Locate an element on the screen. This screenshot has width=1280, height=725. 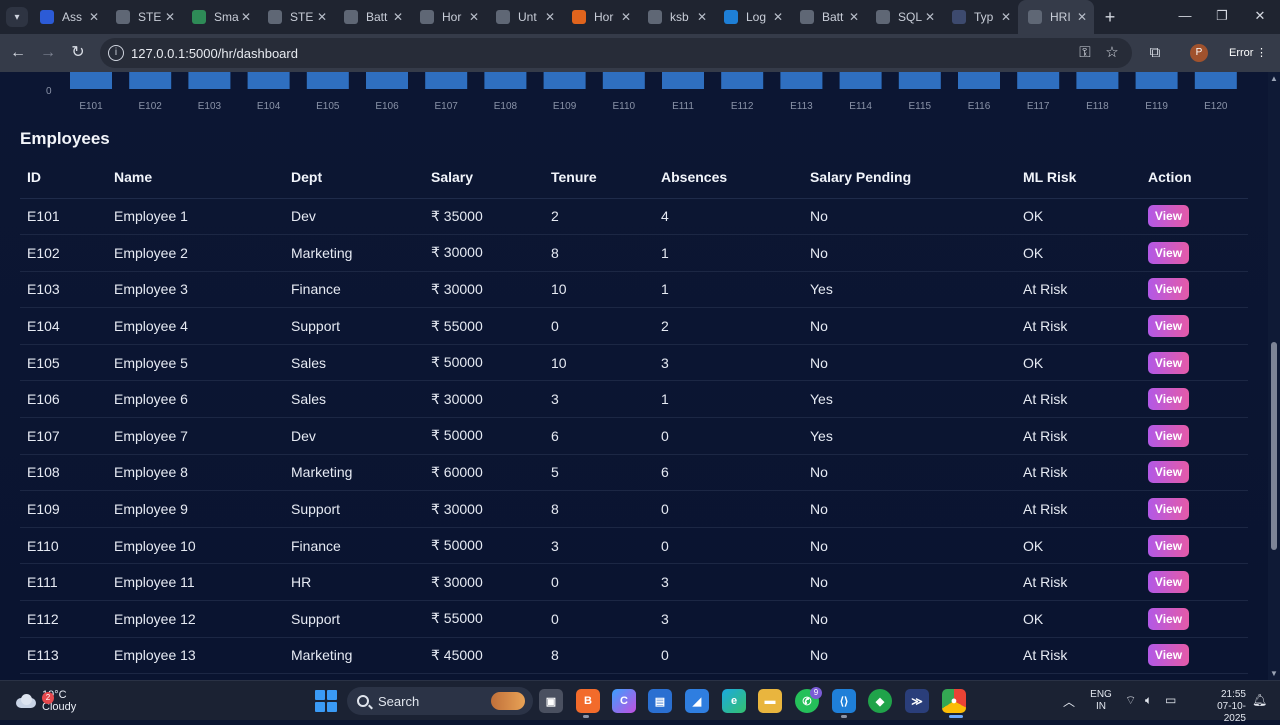
x-tick-label: E104 is located at coordinates (269, 106).